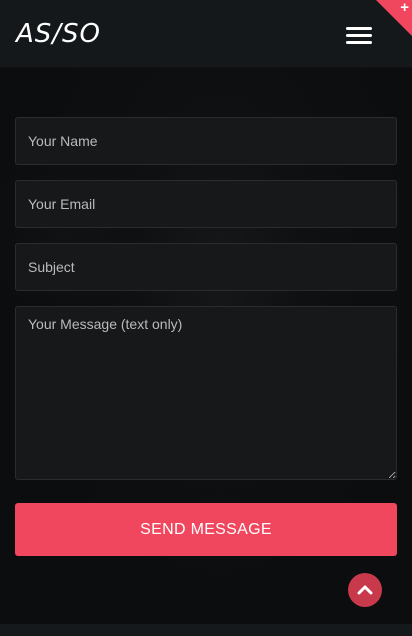 This screenshot has width=412, height=636. I want to click on scroll-to-top-button, so click(365, 590).